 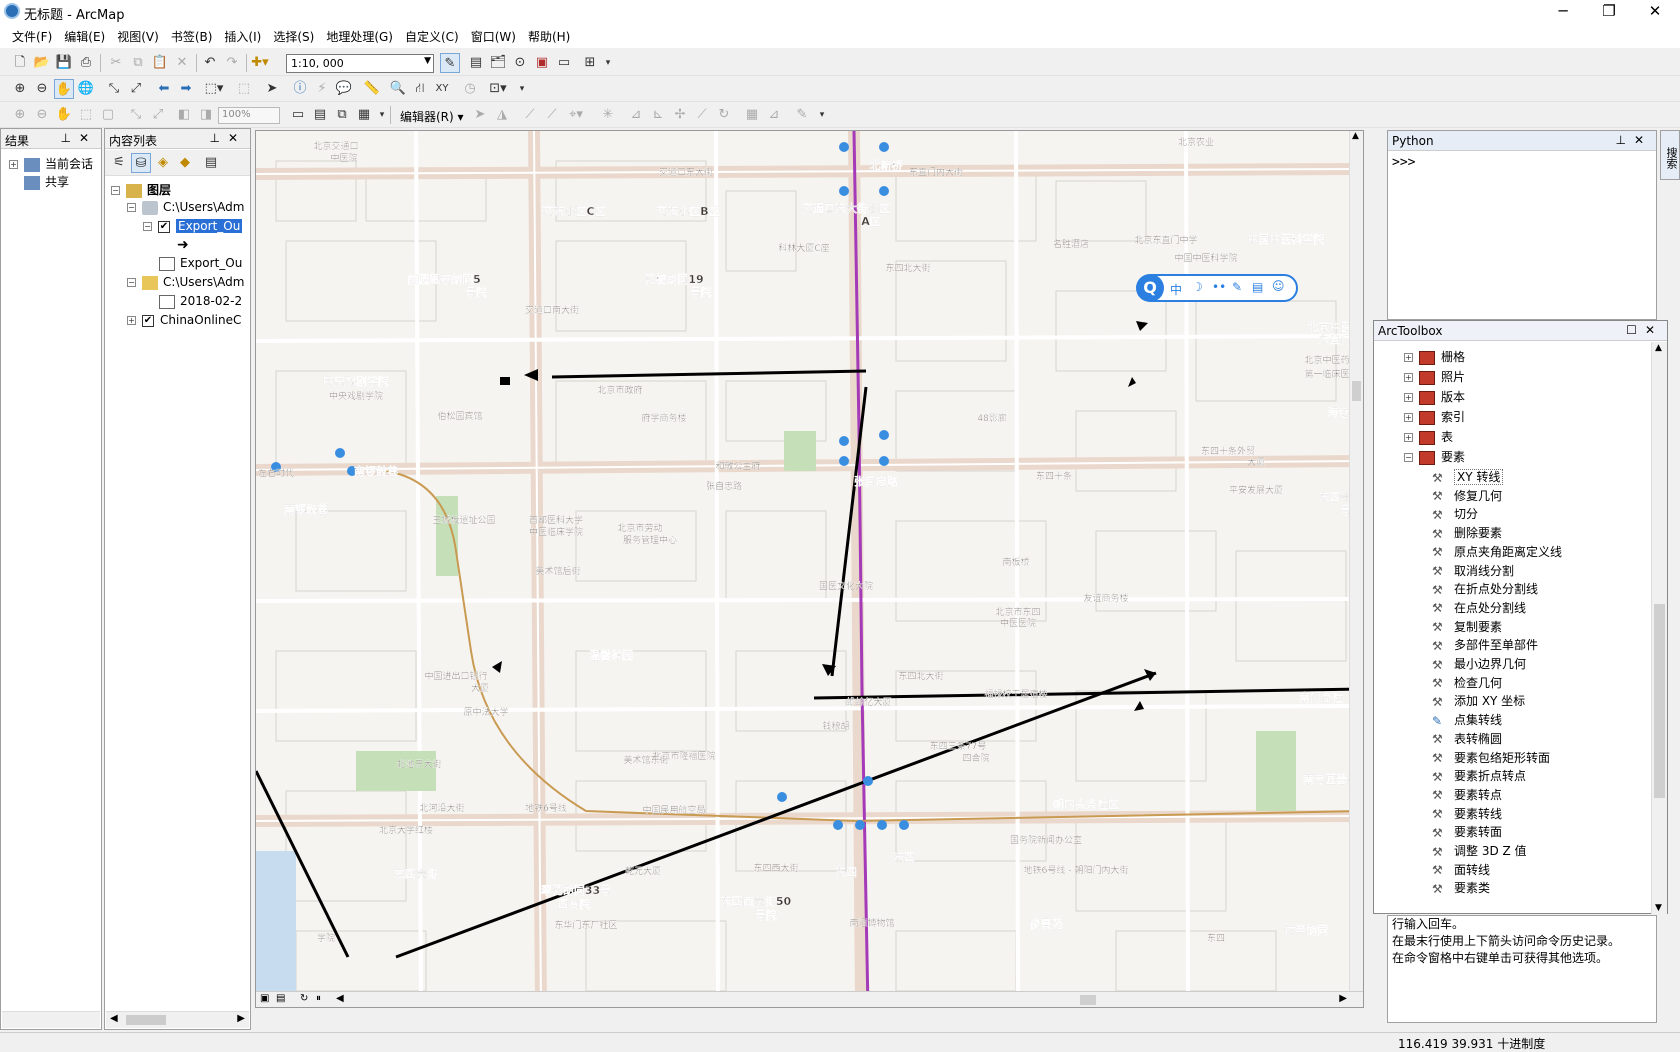 I want to click on undo-icon: ↶, so click(x=210, y=63).